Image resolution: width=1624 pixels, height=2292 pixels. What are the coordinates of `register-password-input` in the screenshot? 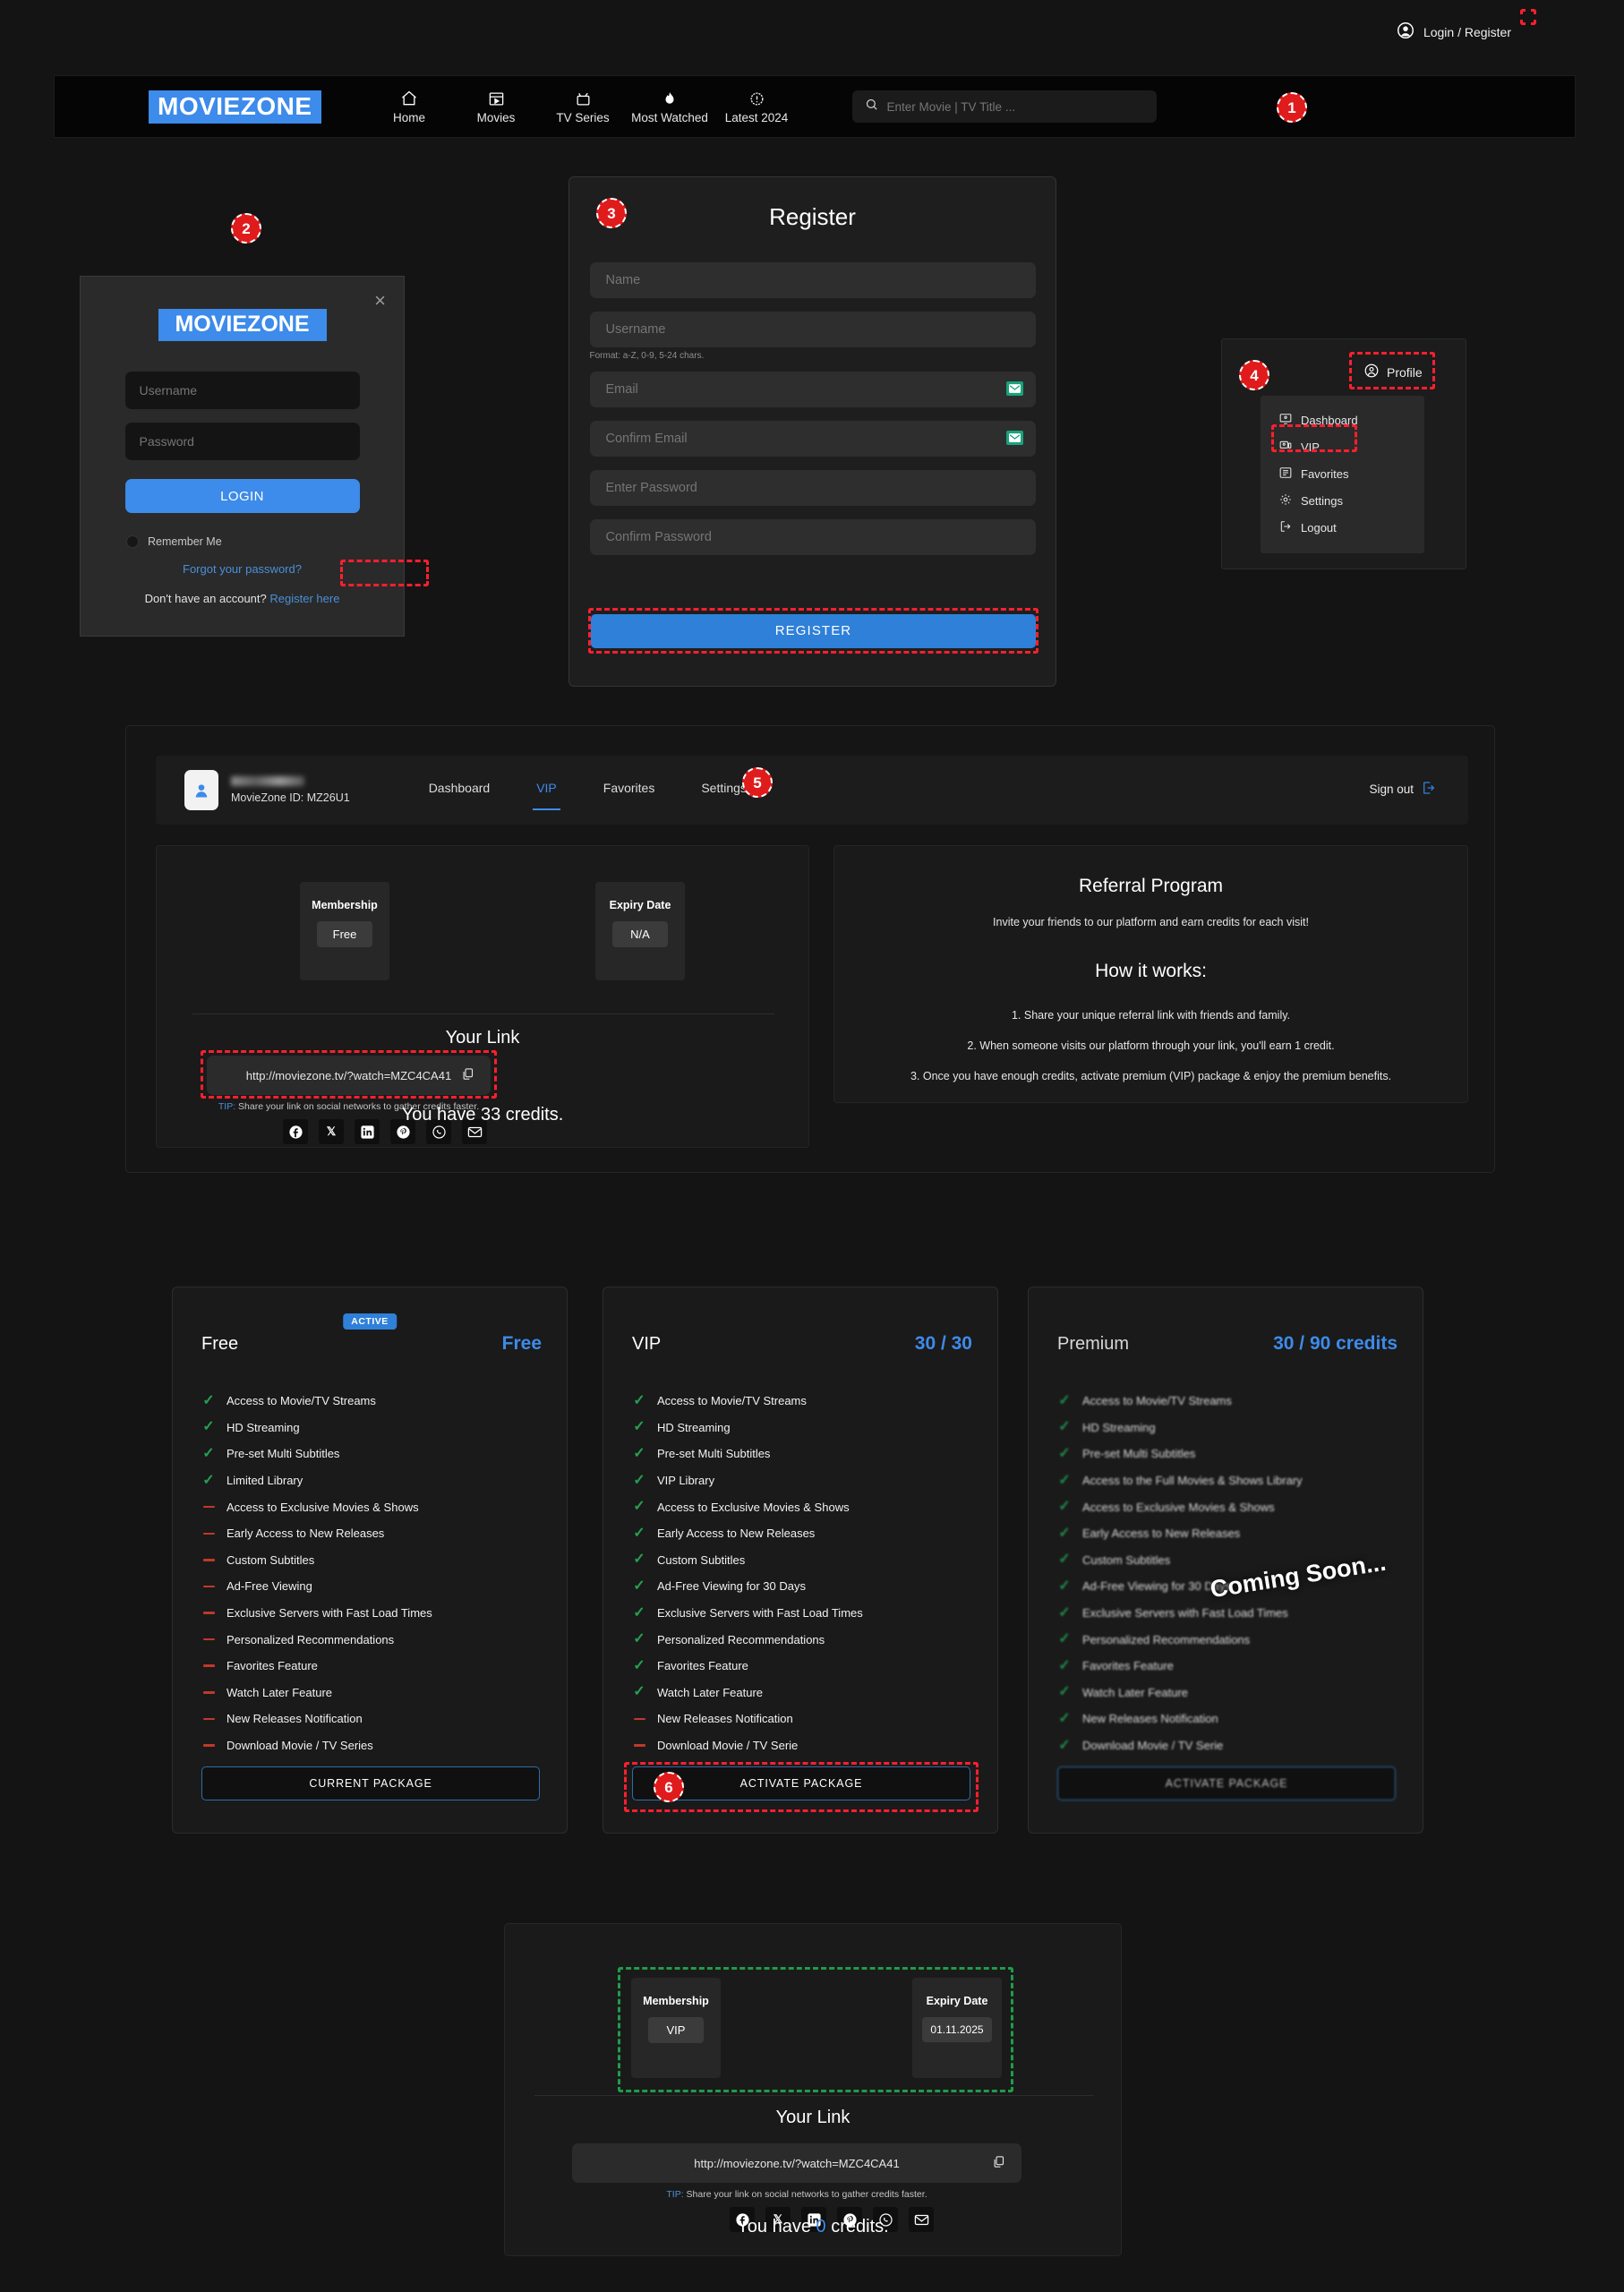 It's located at (812, 488).